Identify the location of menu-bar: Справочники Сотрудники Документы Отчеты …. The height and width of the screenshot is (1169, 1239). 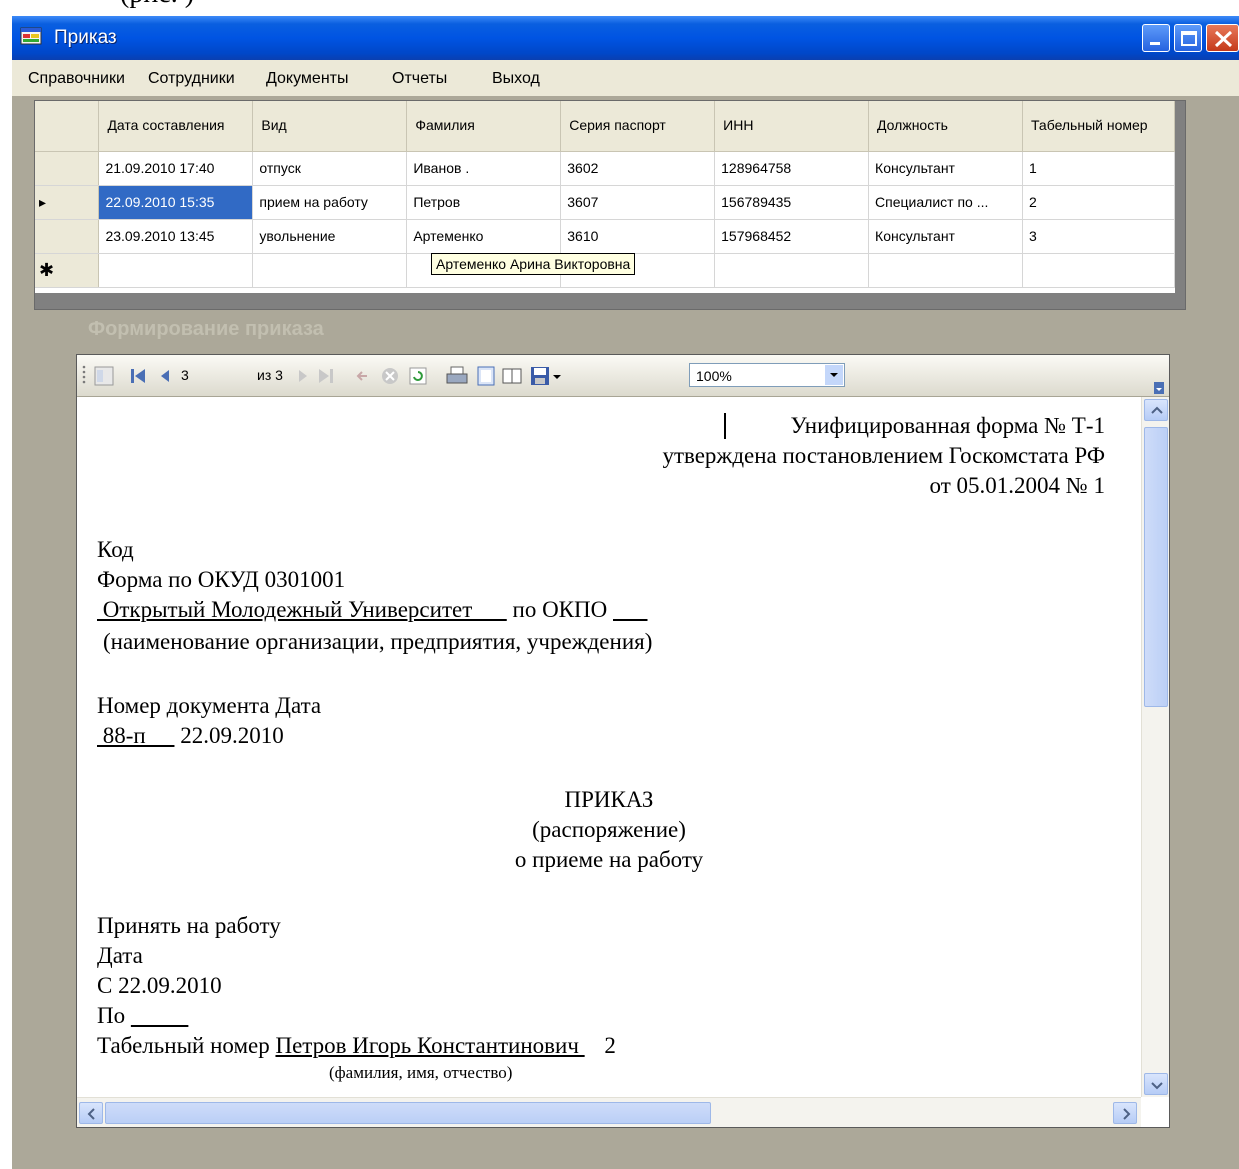
(625, 78).